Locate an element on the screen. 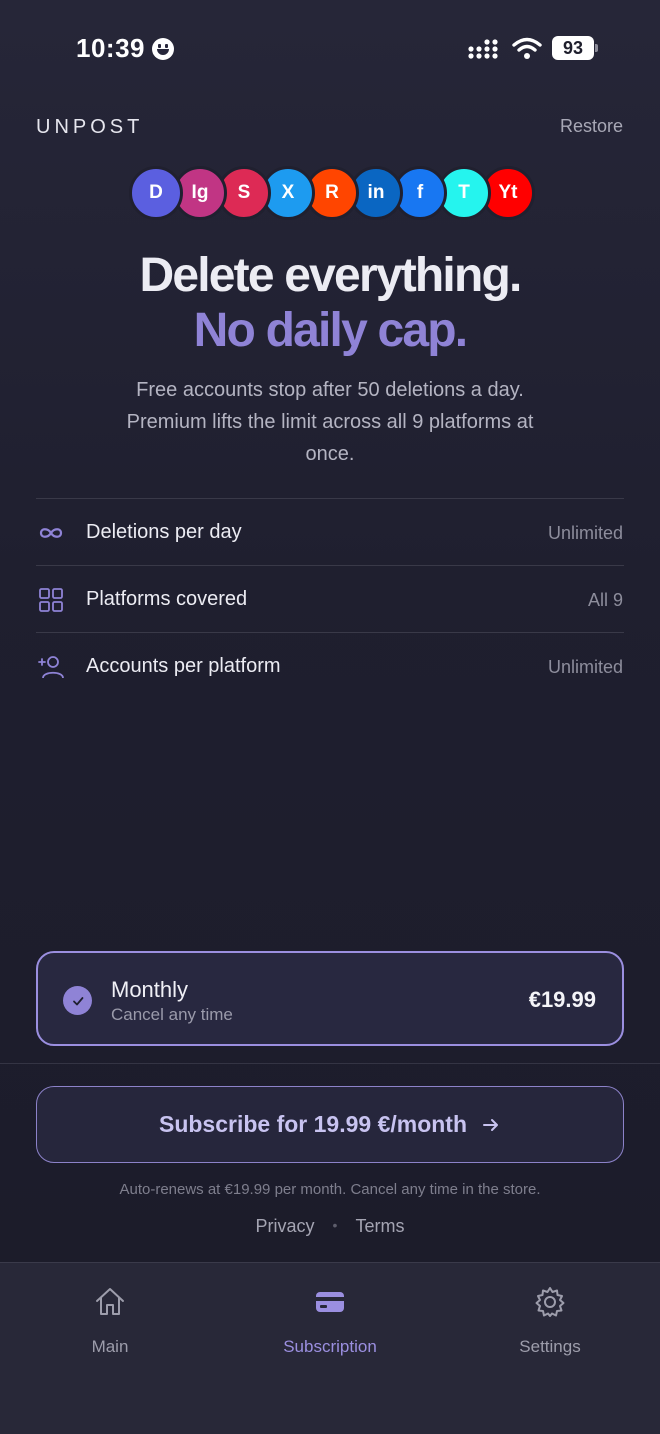  platform-chip: D is located at coordinates (156, 193).